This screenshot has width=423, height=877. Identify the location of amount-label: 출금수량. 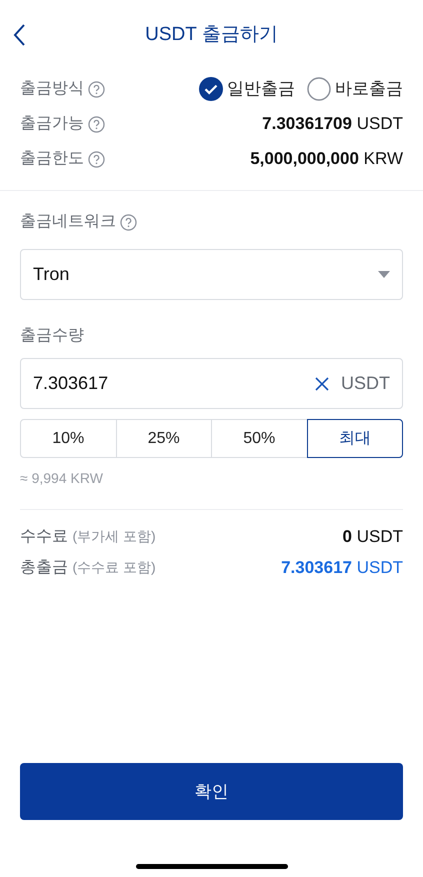
(52, 336).